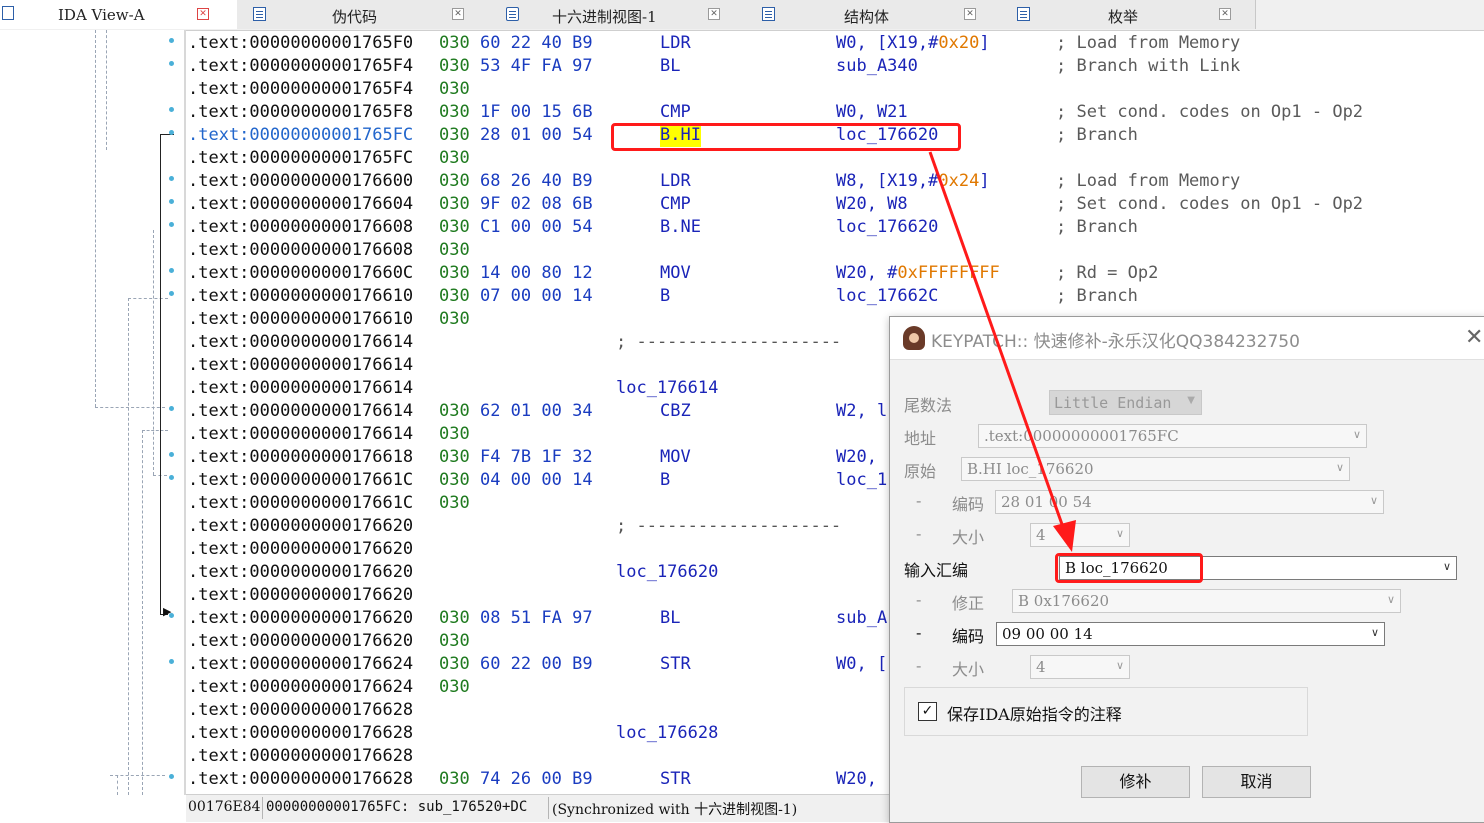 Image resolution: width=1484 pixels, height=823 pixels. Describe the element at coordinates (836, 89) in the screenshot. I see `listing-row: .text:00000000001765F4 030` at that location.